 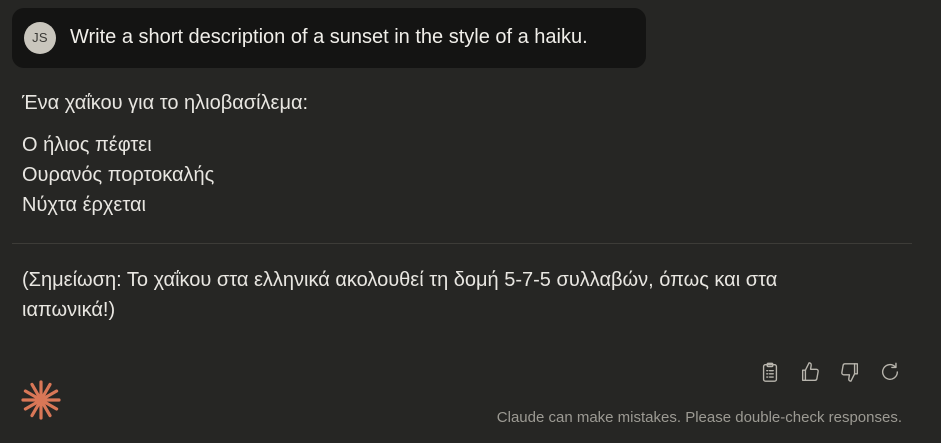 I want to click on thumbs-down-icon, so click(x=850, y=372).